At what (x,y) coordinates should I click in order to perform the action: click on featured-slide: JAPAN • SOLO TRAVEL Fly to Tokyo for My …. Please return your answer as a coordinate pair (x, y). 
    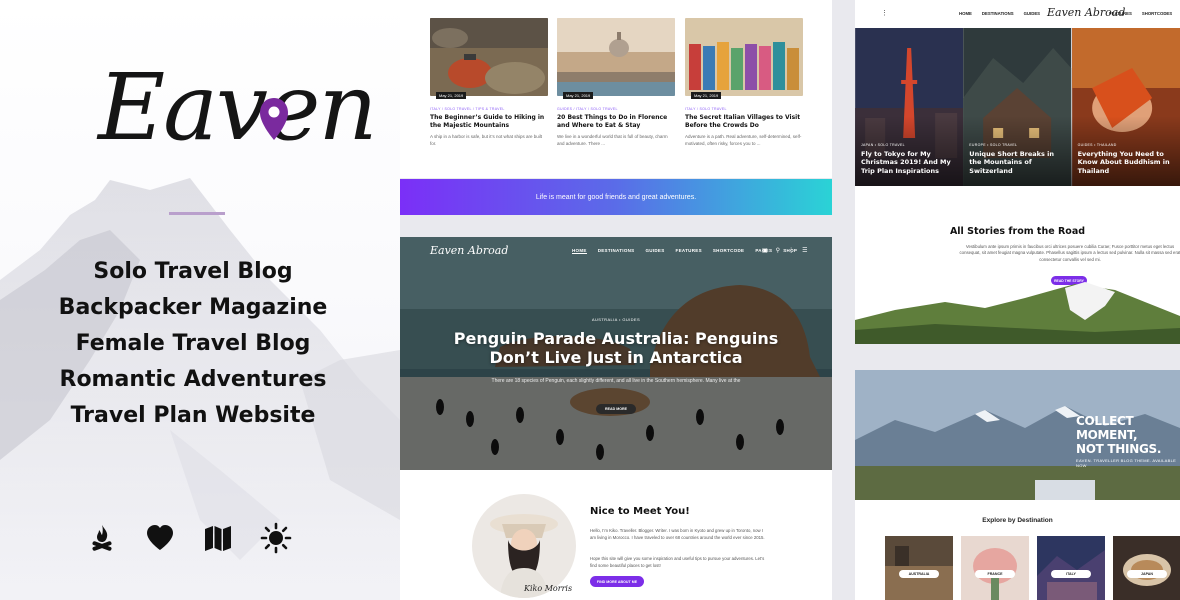
    Looking at the image, I should click on (909, 107).